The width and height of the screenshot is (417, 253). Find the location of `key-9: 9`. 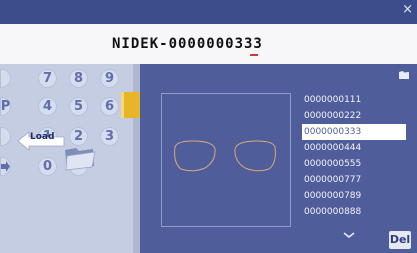

key-9: 9 is located at coordinates (109, 78).